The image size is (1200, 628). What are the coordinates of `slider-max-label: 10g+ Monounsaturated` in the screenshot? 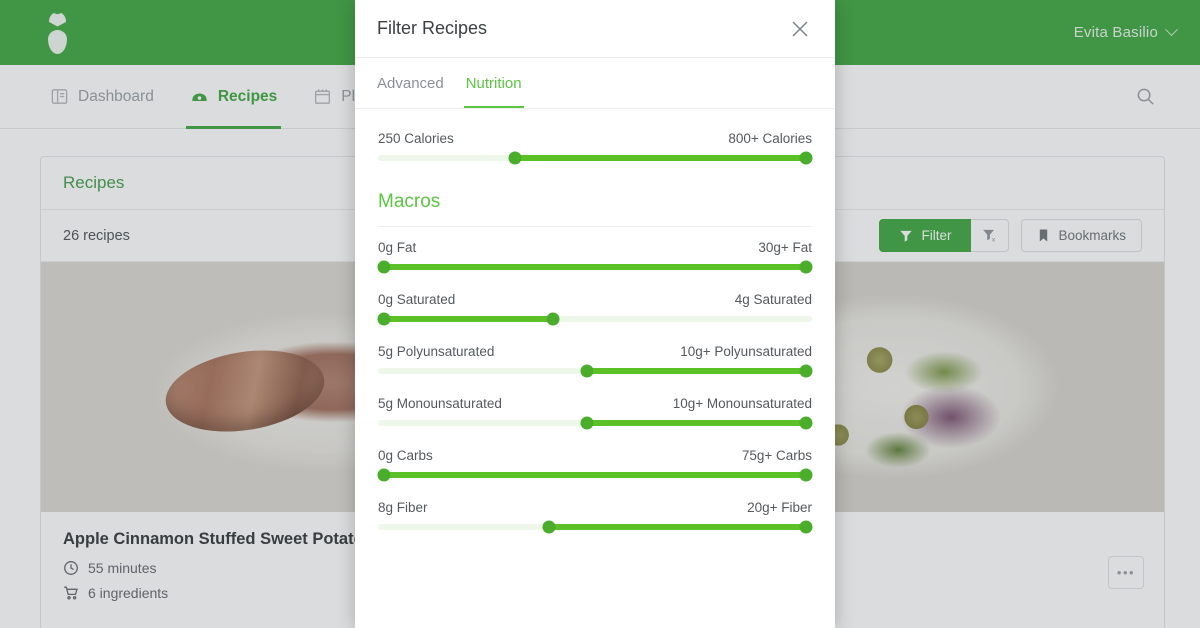 It's located at (742, 403).